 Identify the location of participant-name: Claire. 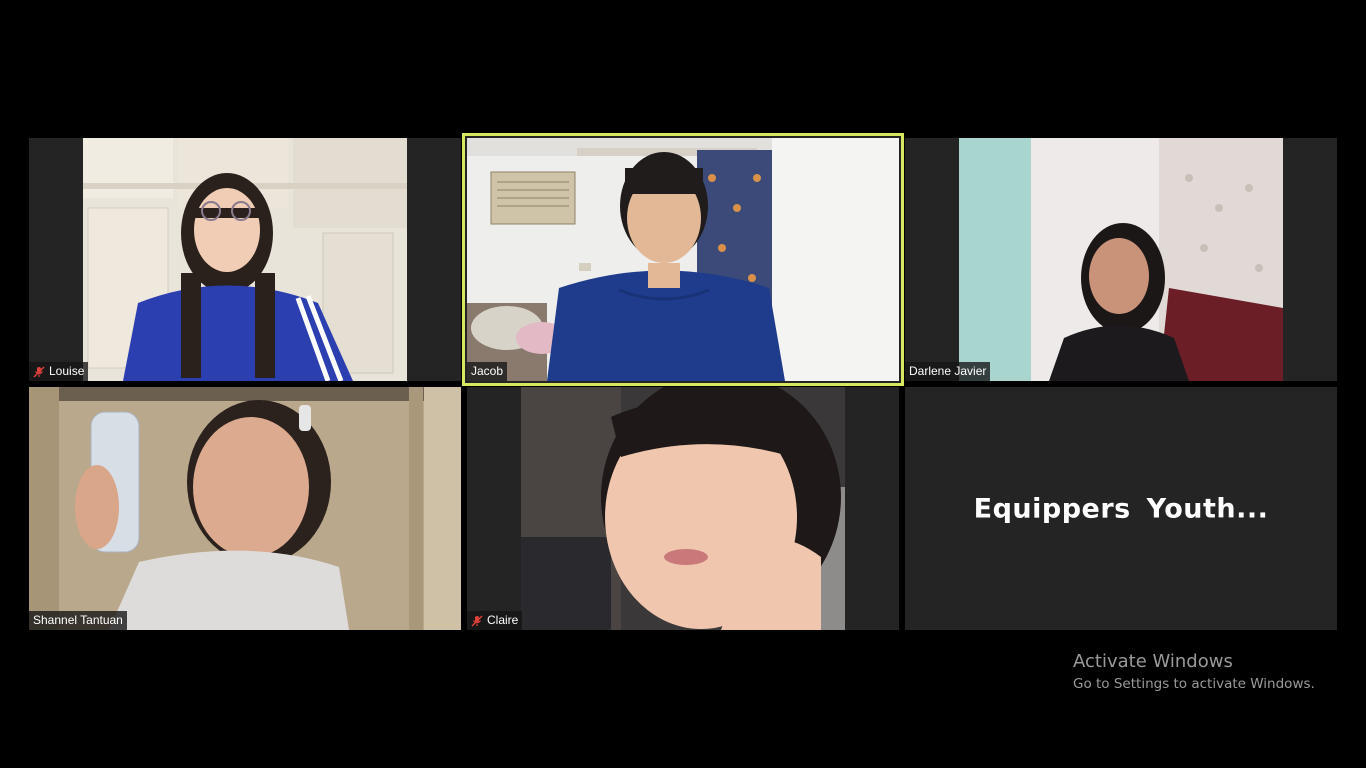
(503, 620).